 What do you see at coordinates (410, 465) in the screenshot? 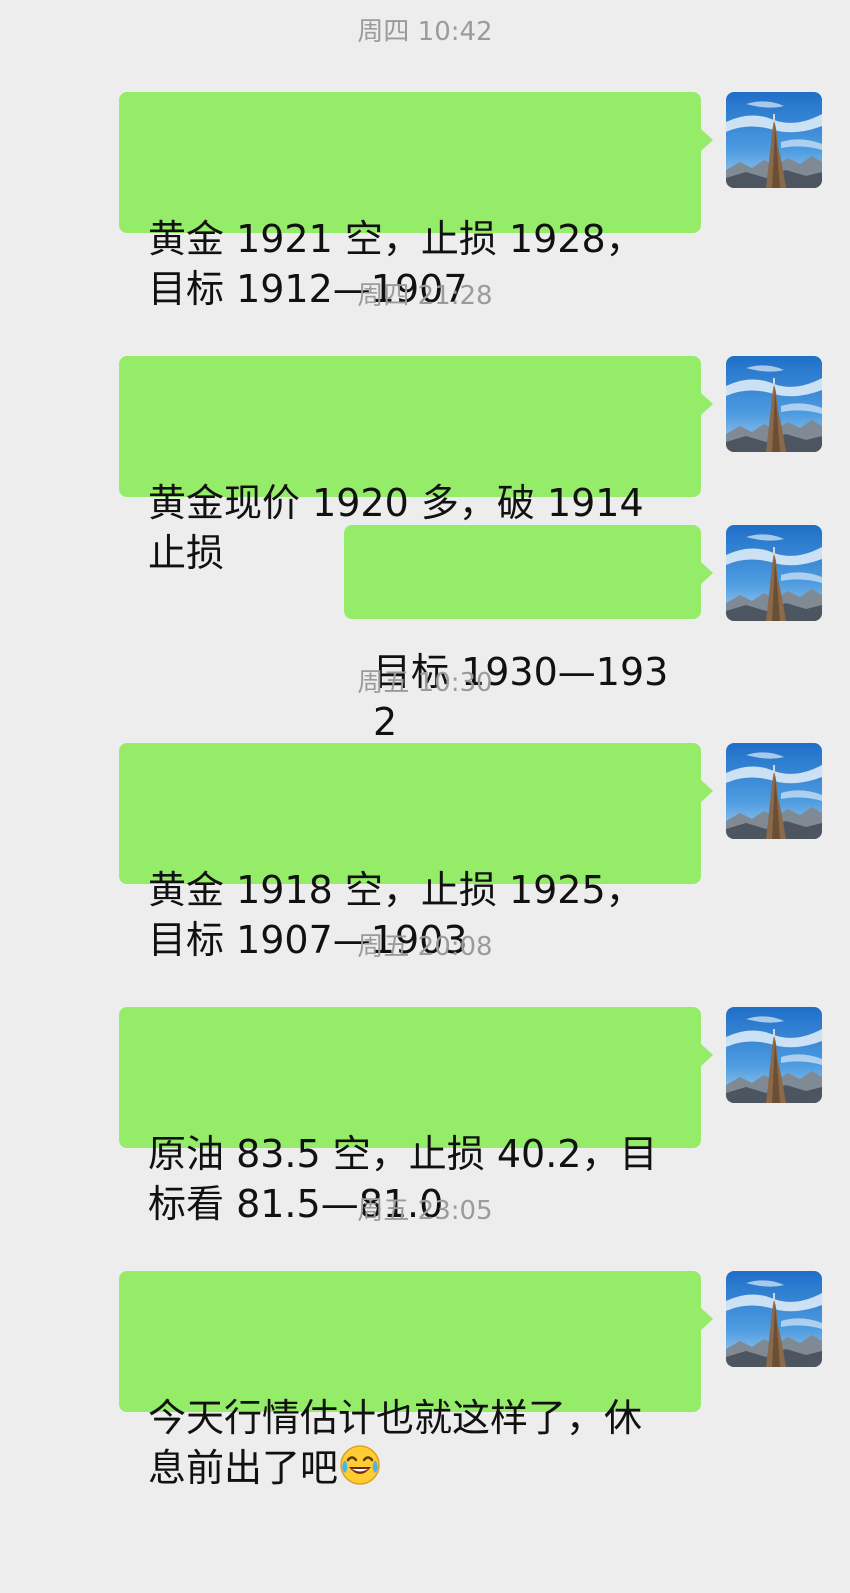
I see `message-bubble: 黄金现价 1920 多，破 1914 止损` at bounding box center [410, 465].